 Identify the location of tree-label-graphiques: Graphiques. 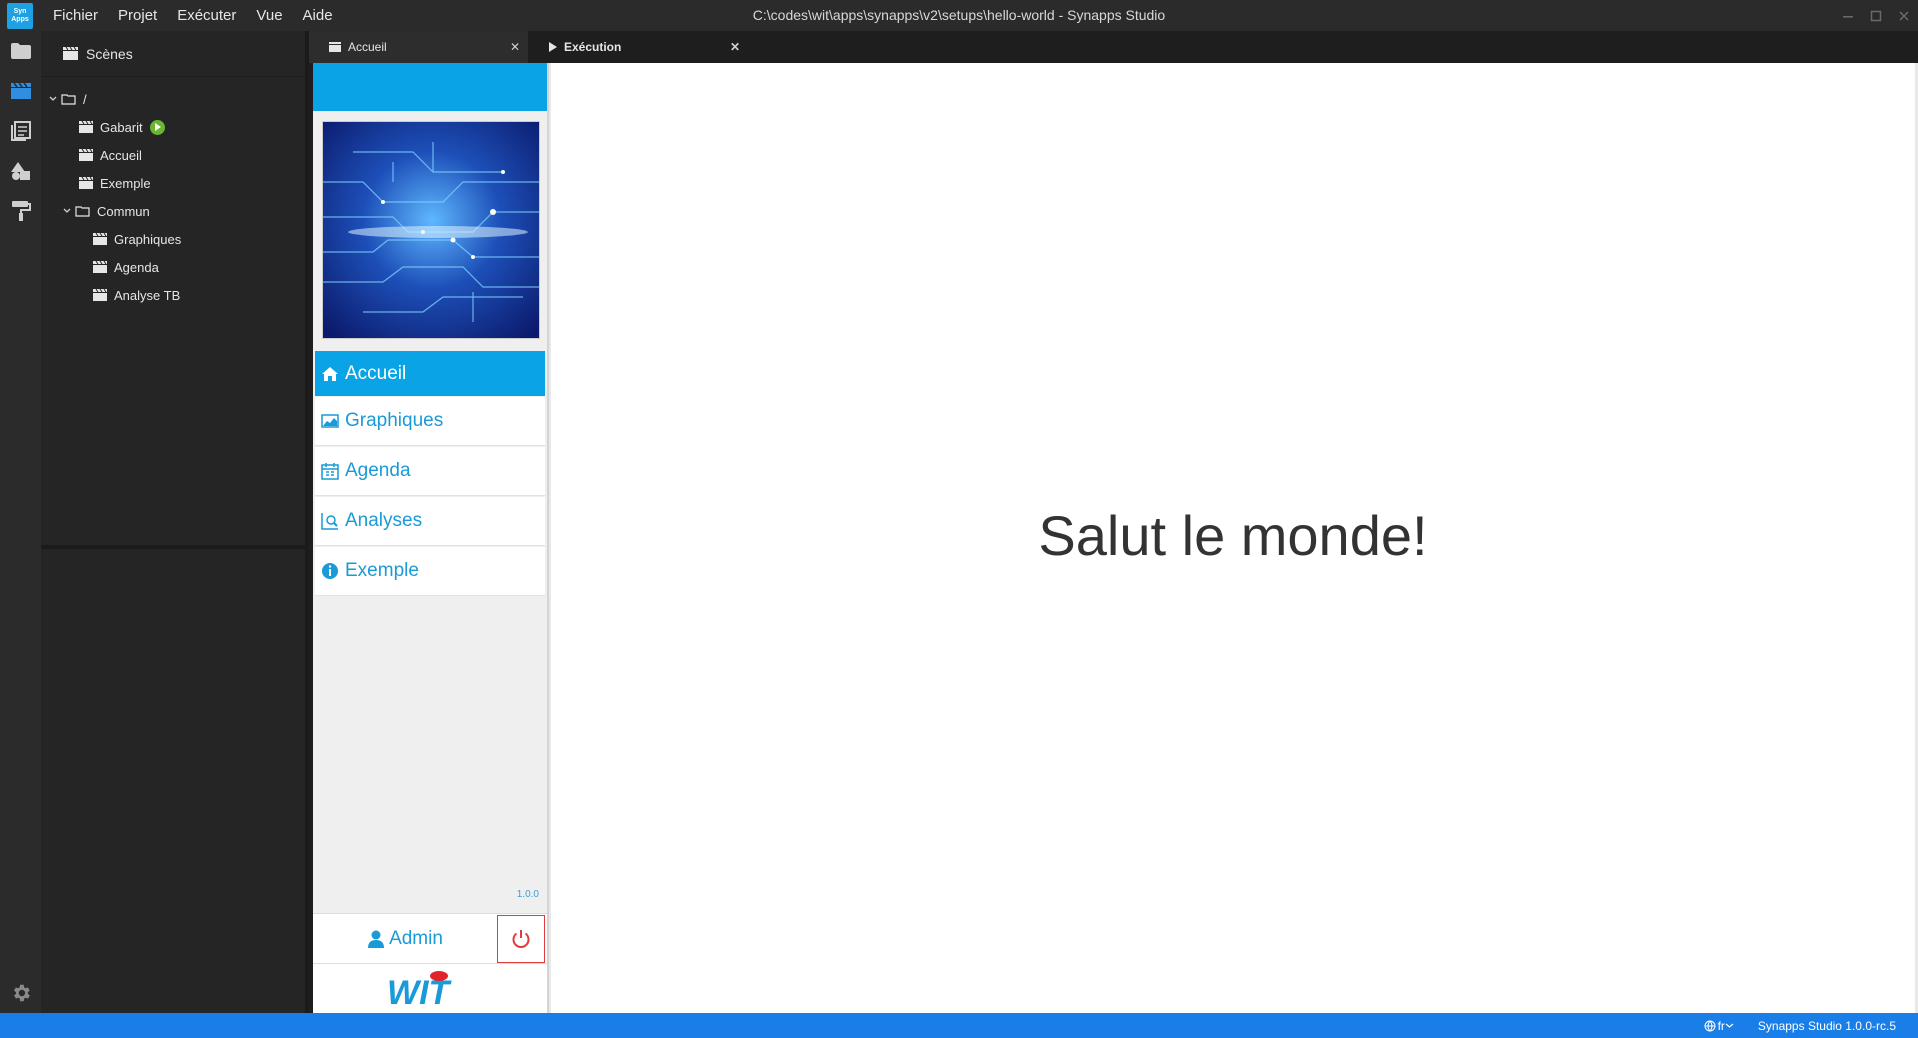
(148, 239).